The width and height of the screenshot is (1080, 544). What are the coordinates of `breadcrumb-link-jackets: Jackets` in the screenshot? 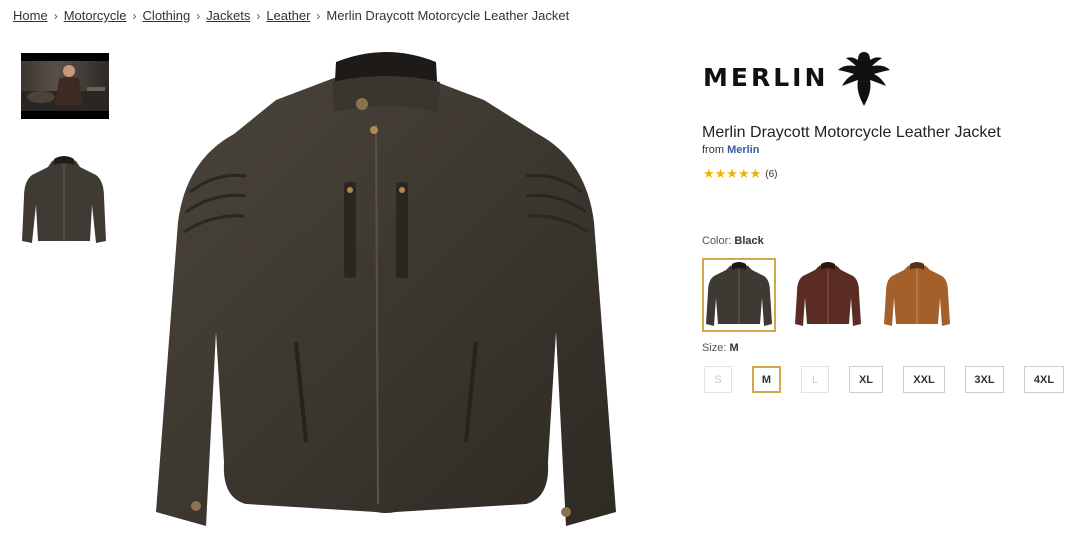 It's located at (228, 15).